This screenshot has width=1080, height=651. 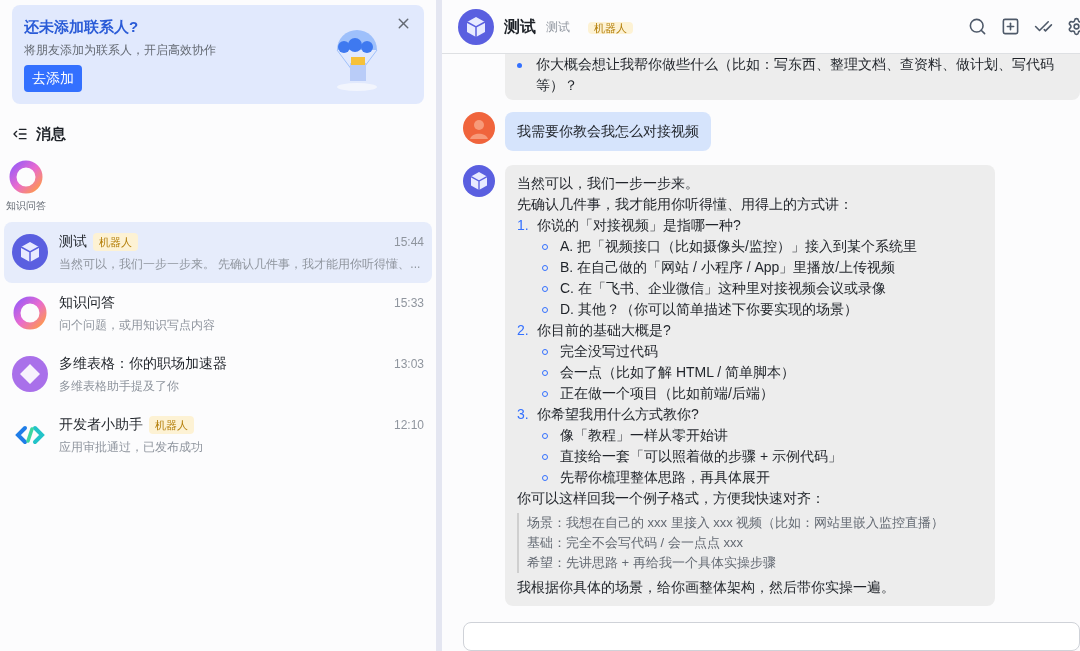 What do you see at coordinates (479, 128) in the screenshot?
I see `user-avatar-icon` at bounding box center [479, 128].